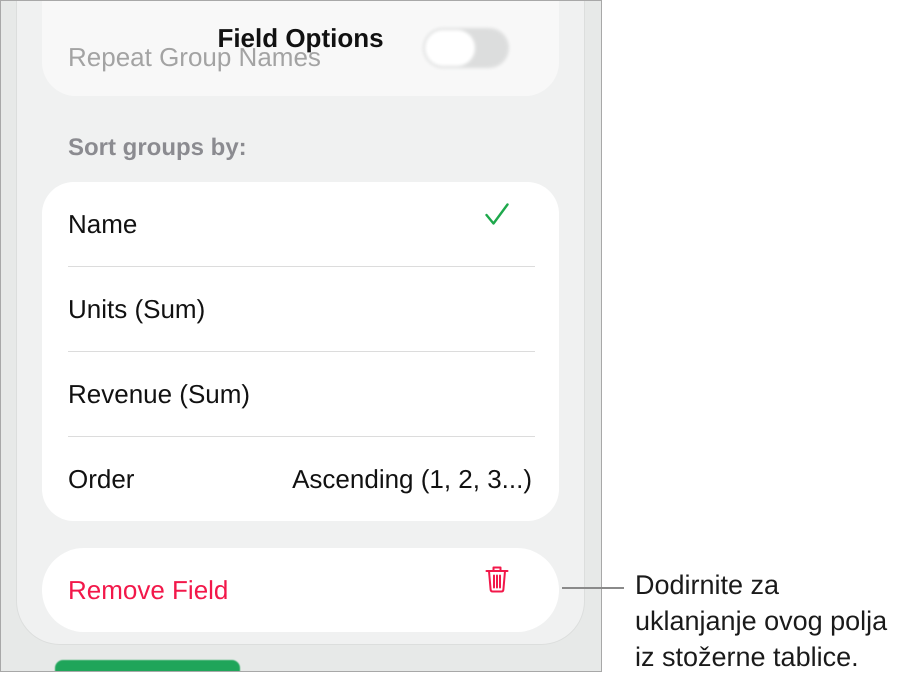  What do you see at coordinates (412, 479) in the screenshot?
I see `order-value: Ascending (1, 2, 3...)` at bounding box center [412, 479].